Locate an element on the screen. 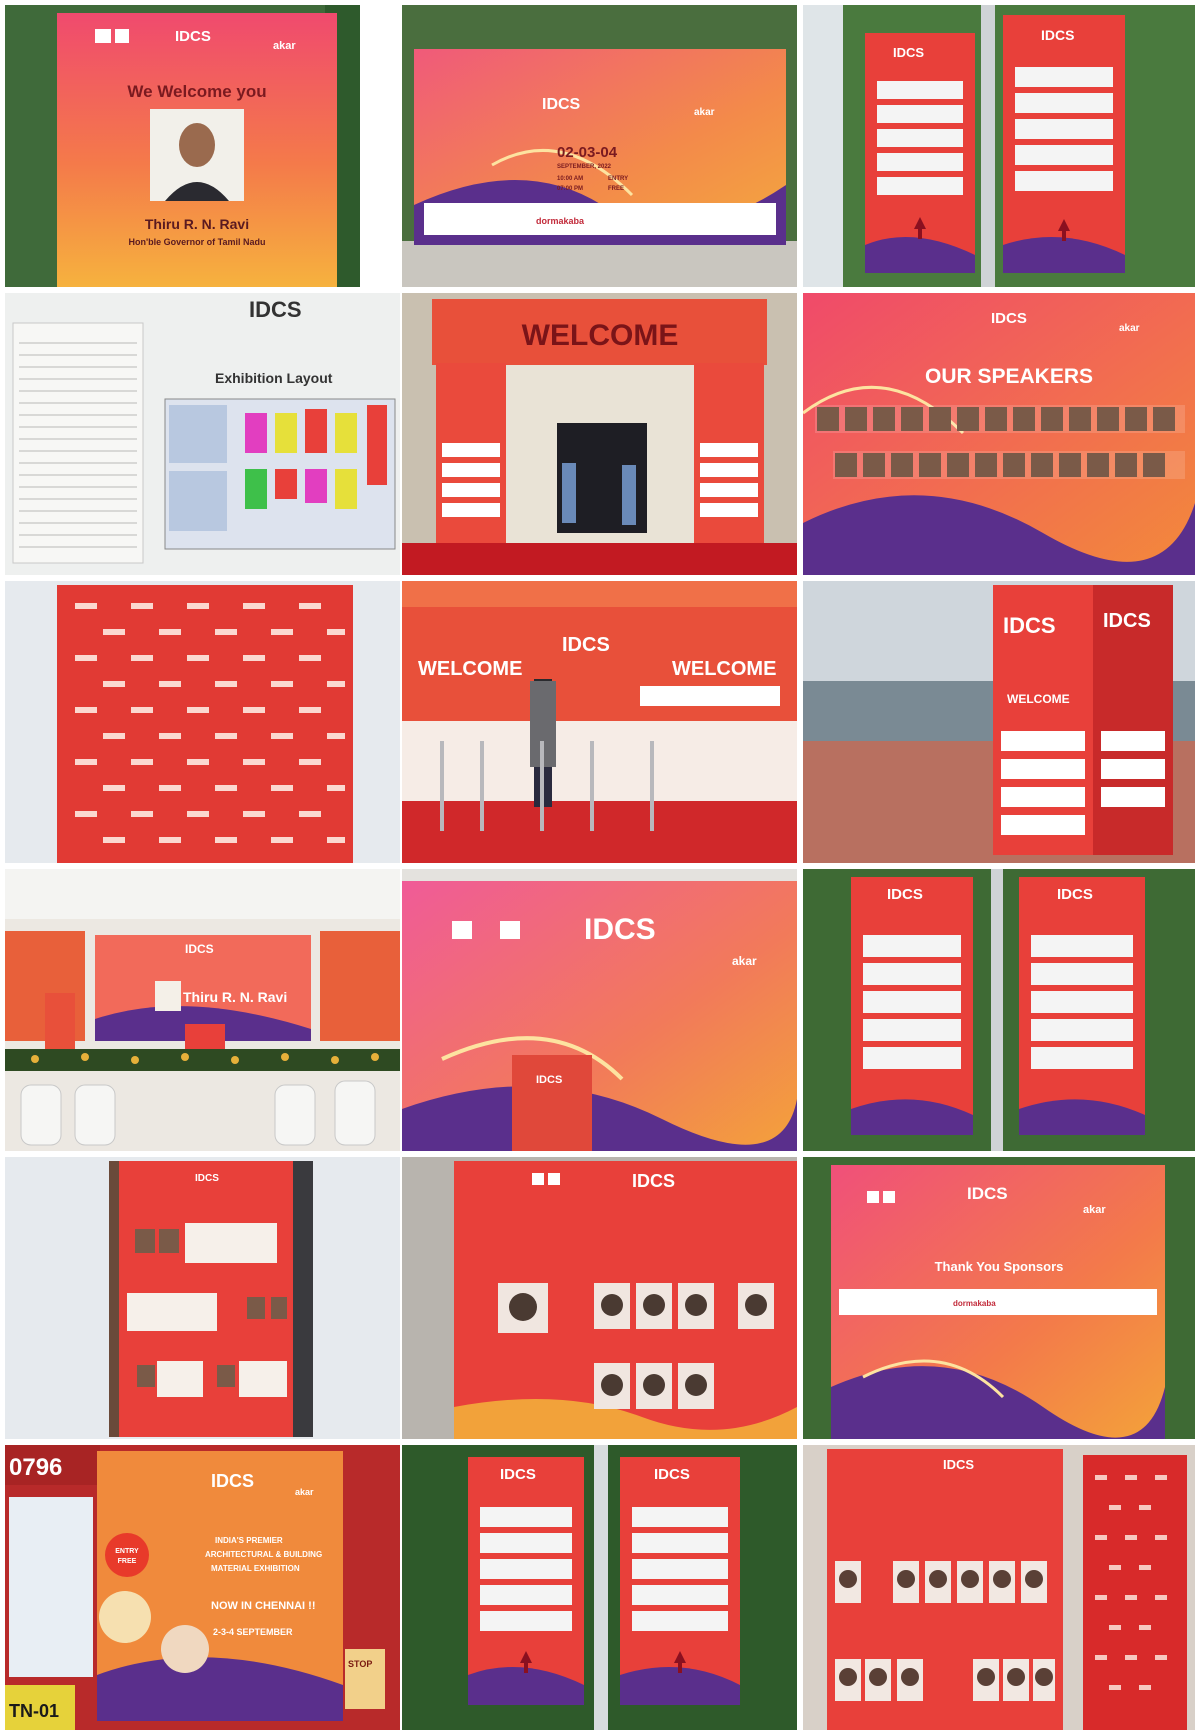 The width and height of the screenshot is (1200, 1730). tagline-5: 2-3-4 SEPTEMBER is located at coordinates (253, 1632).